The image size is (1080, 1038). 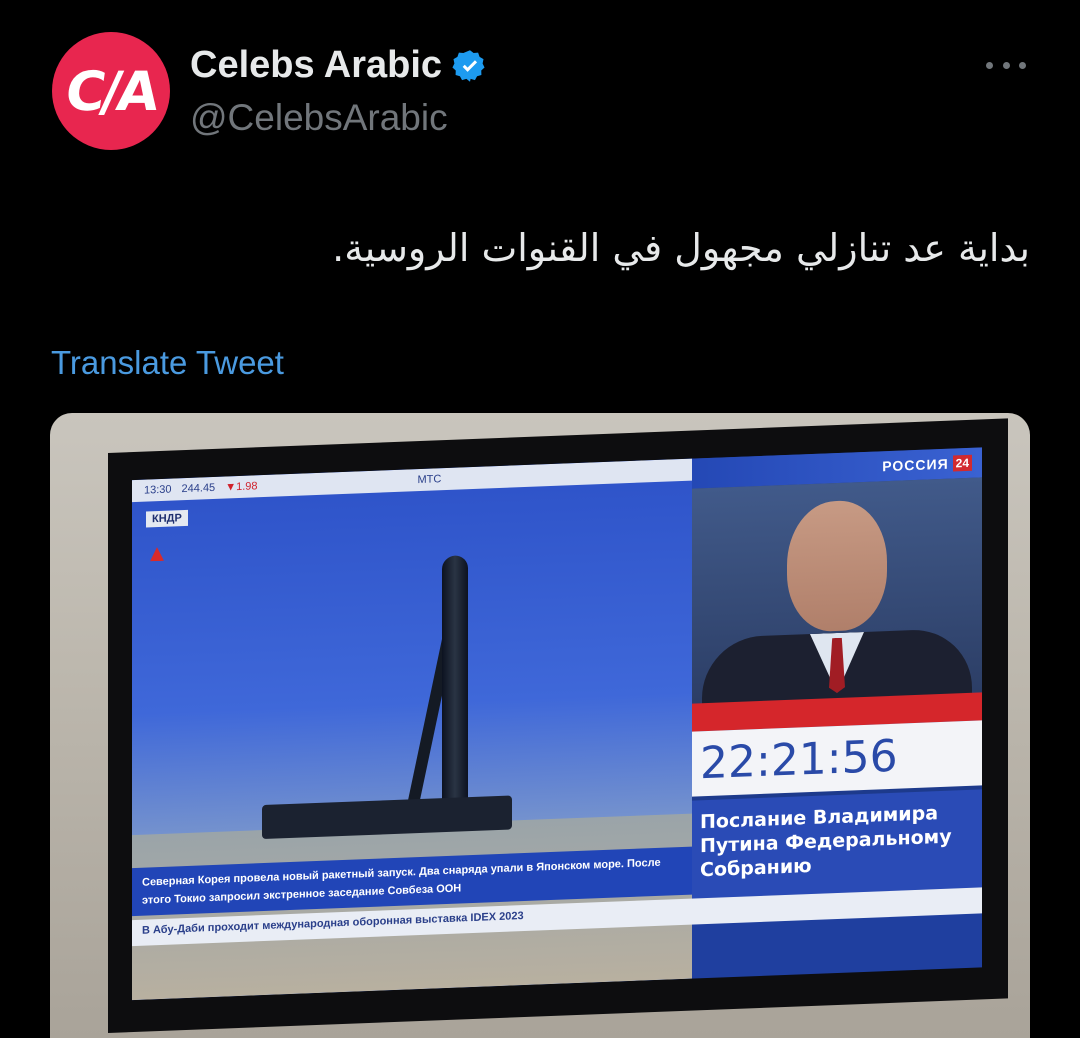 I want to click on display-name: Celebs Arabic, so click(x=339, y=65).